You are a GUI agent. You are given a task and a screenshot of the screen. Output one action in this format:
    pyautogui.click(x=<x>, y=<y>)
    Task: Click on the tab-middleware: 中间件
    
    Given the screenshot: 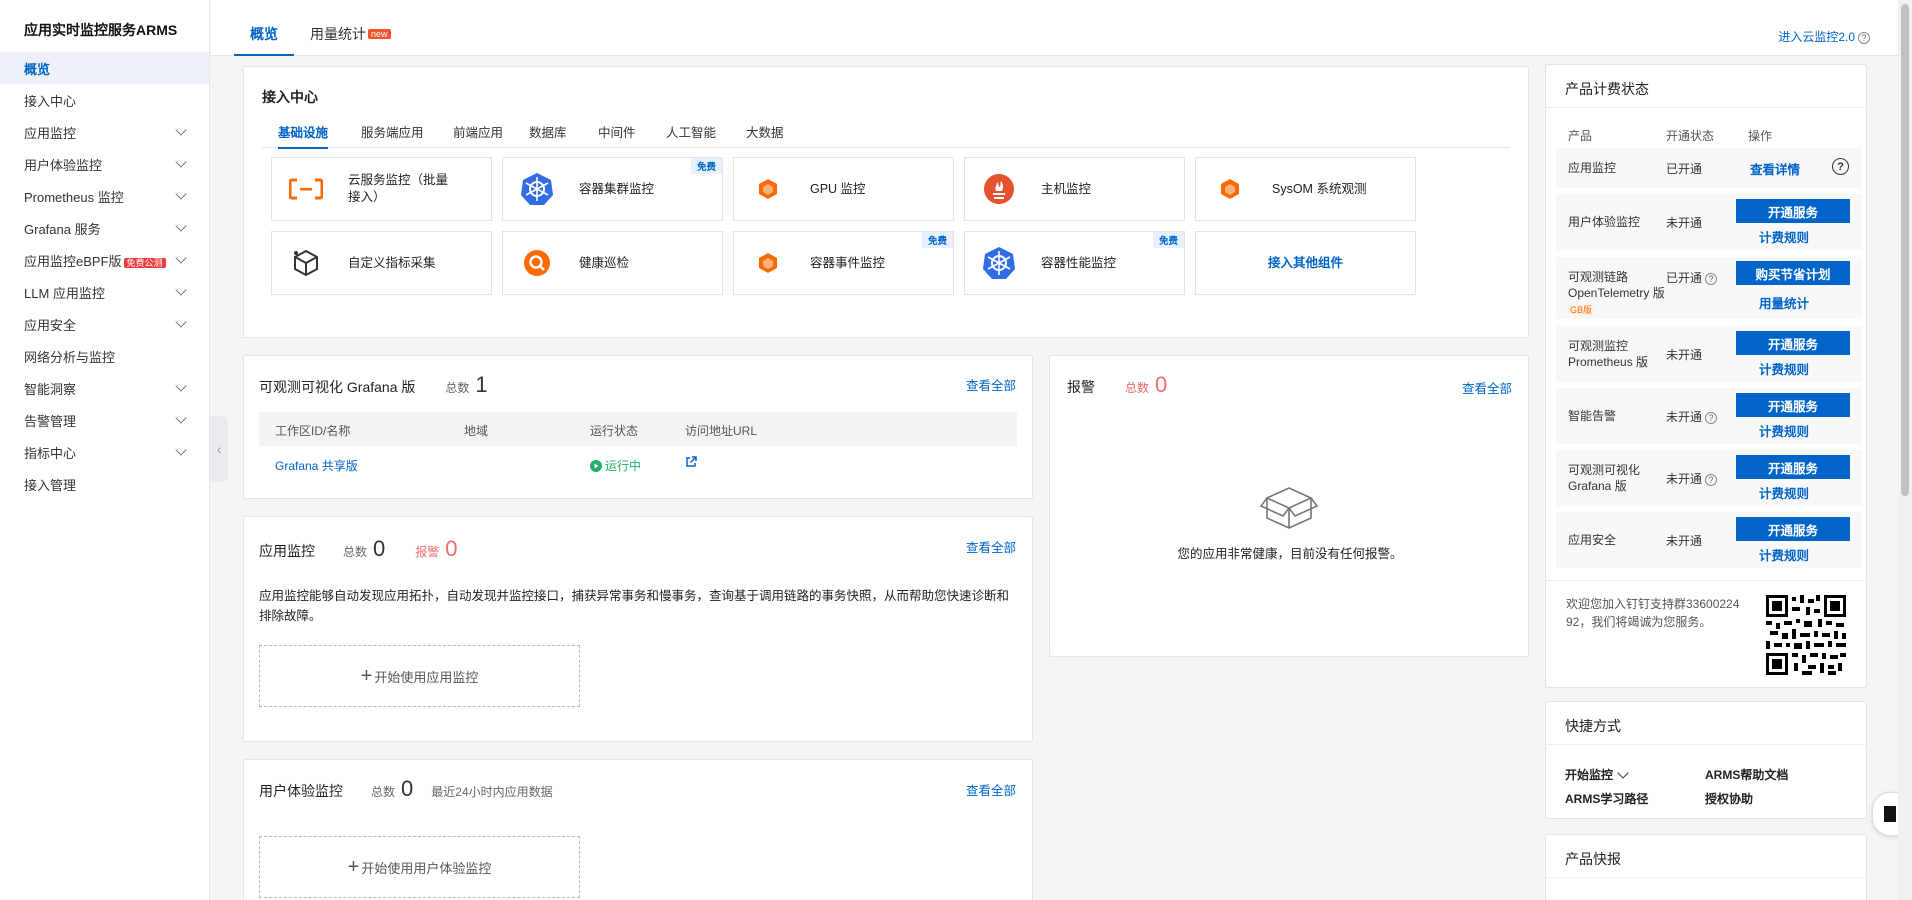 What is the action you would take?
    pyautogui.click(x=617, y=134)
    